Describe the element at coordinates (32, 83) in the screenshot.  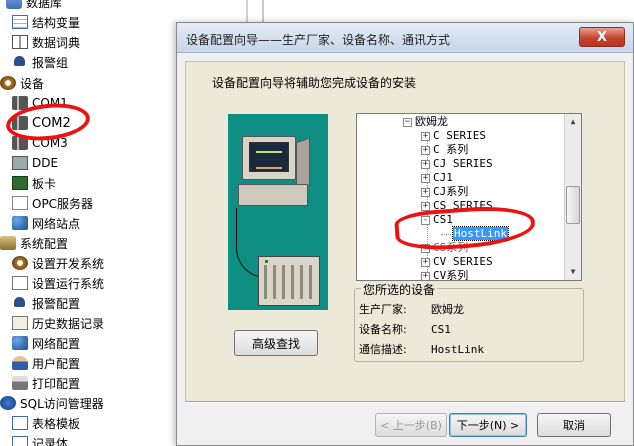
I see `tree-item-label: 设备` at that location.